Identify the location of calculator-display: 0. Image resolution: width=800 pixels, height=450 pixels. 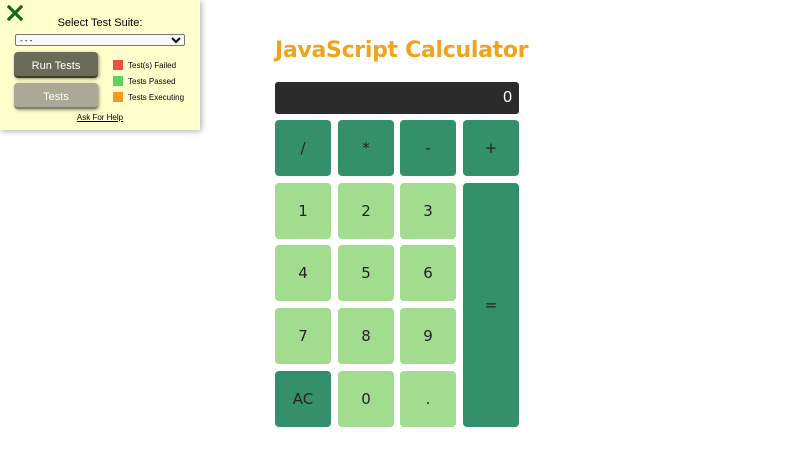
(397, 98).